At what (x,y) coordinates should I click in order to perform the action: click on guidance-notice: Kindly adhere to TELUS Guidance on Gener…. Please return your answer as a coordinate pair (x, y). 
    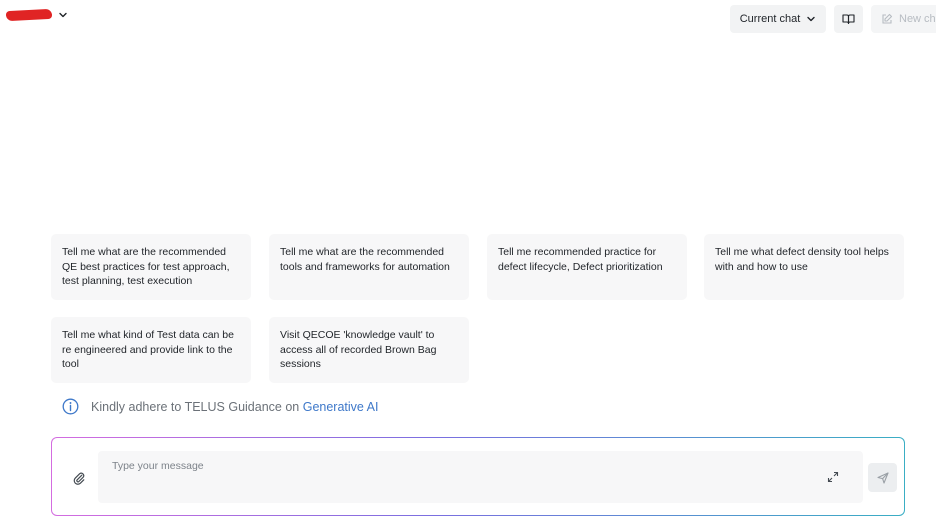
    Looking at the image, I should click on (220, 406).